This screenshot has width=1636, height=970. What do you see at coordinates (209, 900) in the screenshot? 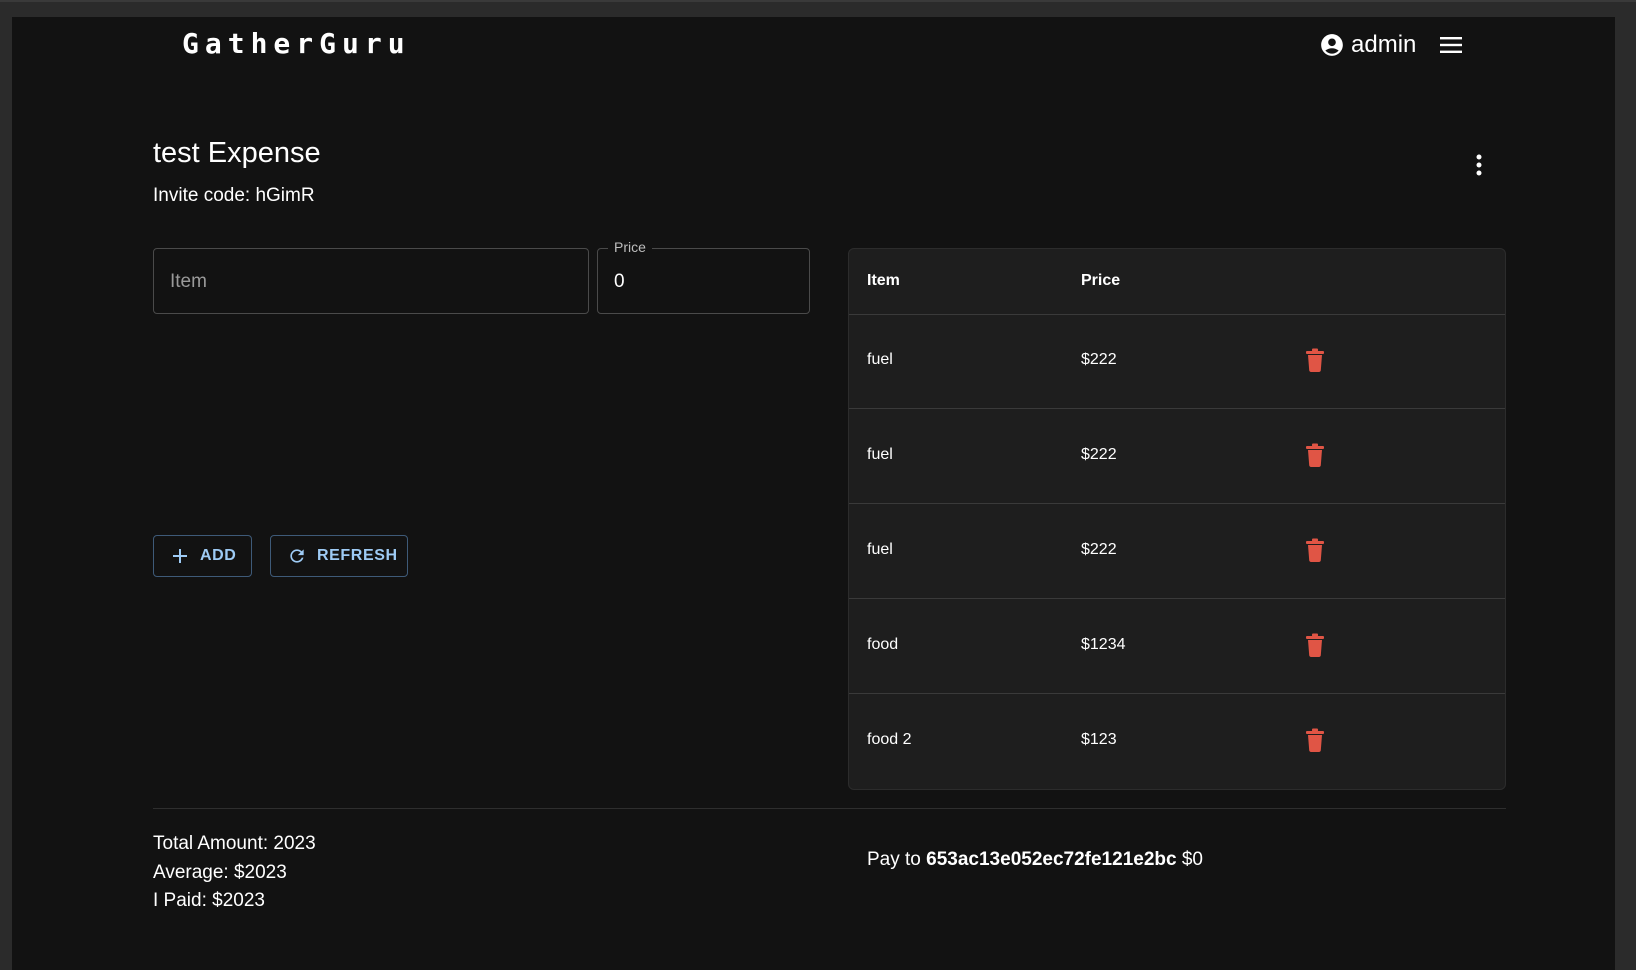
I see `paid-amount: I Paid: $2023` at bounding box center [209, 900].